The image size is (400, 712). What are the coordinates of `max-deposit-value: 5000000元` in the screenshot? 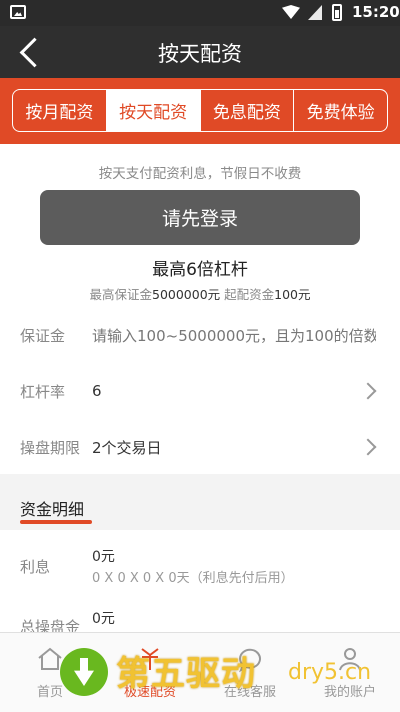 It's located at (186, 294).